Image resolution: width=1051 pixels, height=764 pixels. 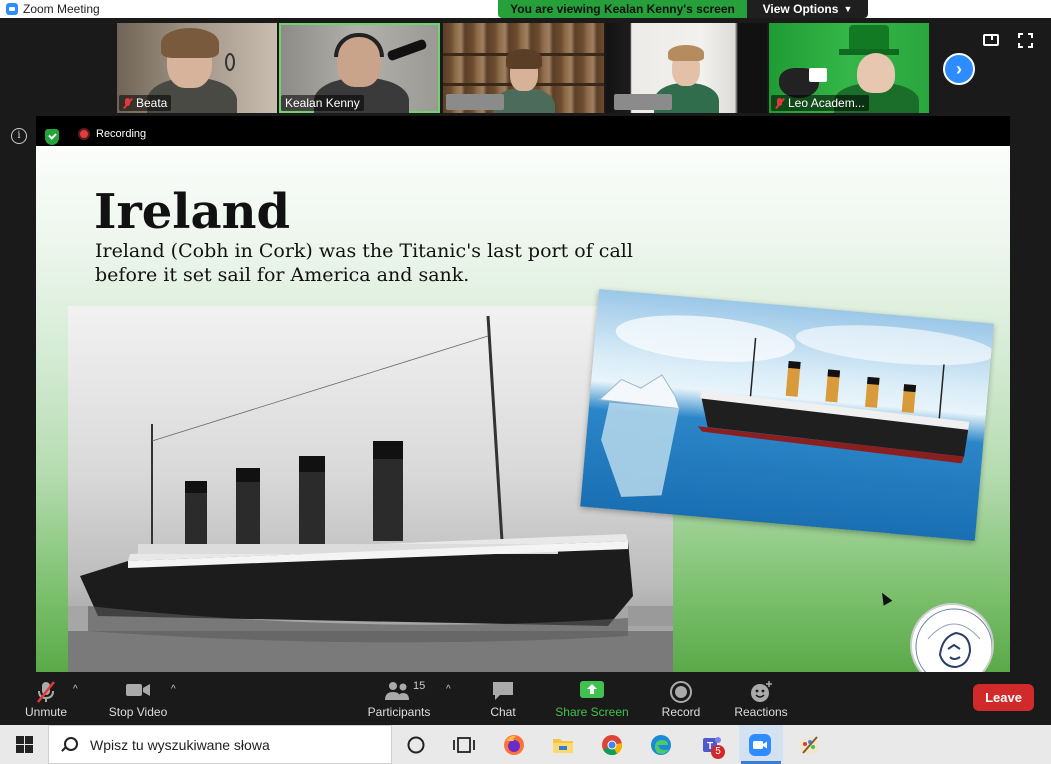 I want to click on audio-options-chevron-icon: ^, so click(x=75, y=689).